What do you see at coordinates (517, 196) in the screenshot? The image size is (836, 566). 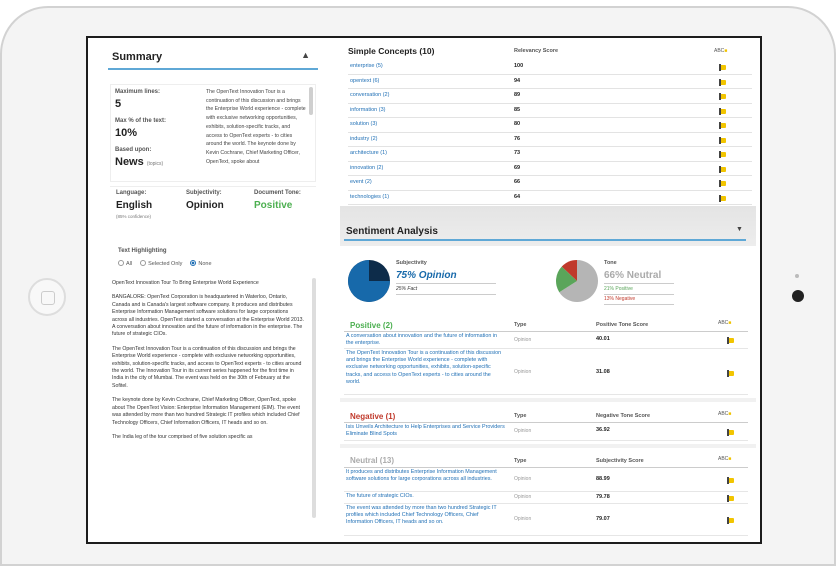 I see `concept-score: 64` at bounding box center [517, 196].